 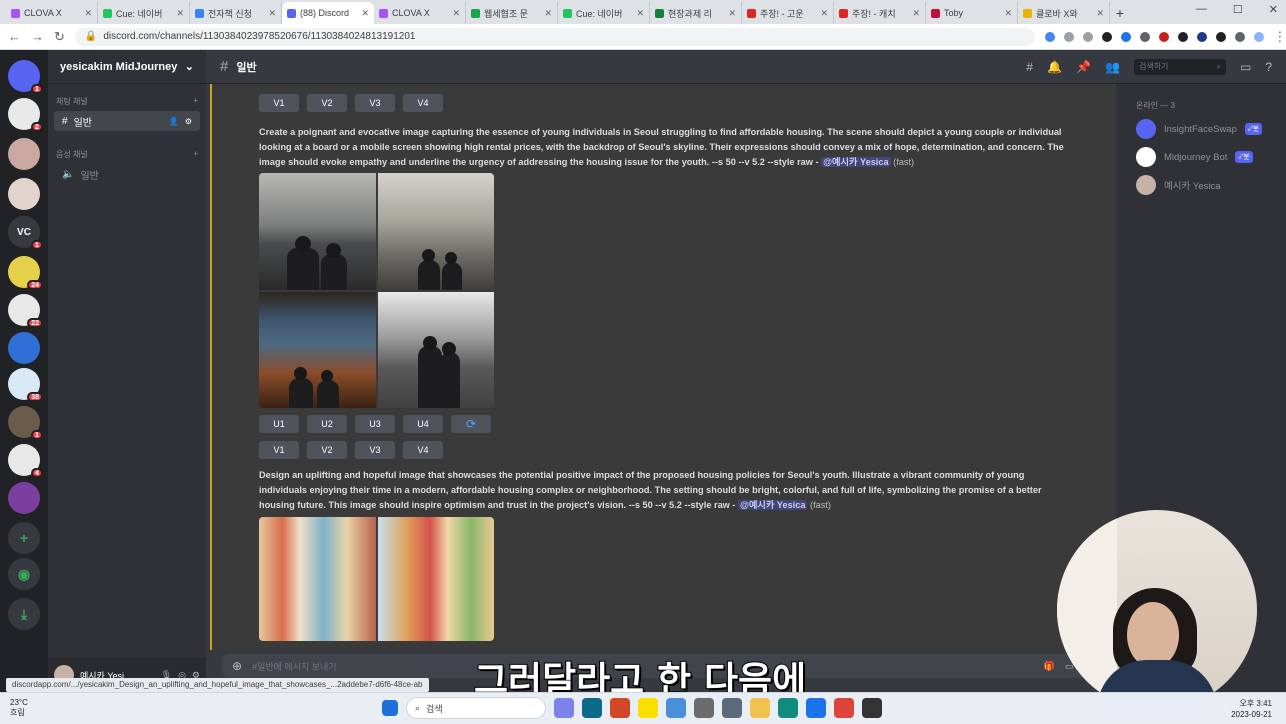 I want to click on browser-tab: 클로바 X와 ✕, so click(x=1064, y=13).